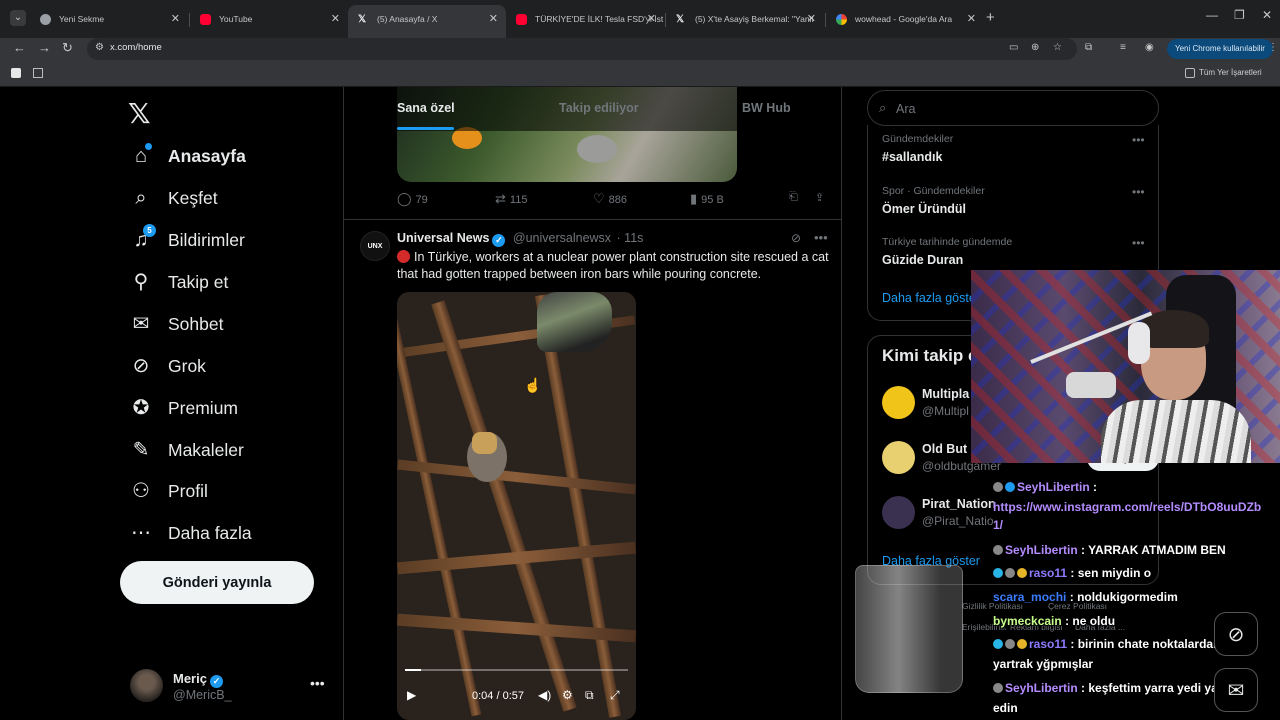 The height and width of the screenshot is (720, 1280). I want to click on post-button: Gönderi yayınla, so click(217, 582).